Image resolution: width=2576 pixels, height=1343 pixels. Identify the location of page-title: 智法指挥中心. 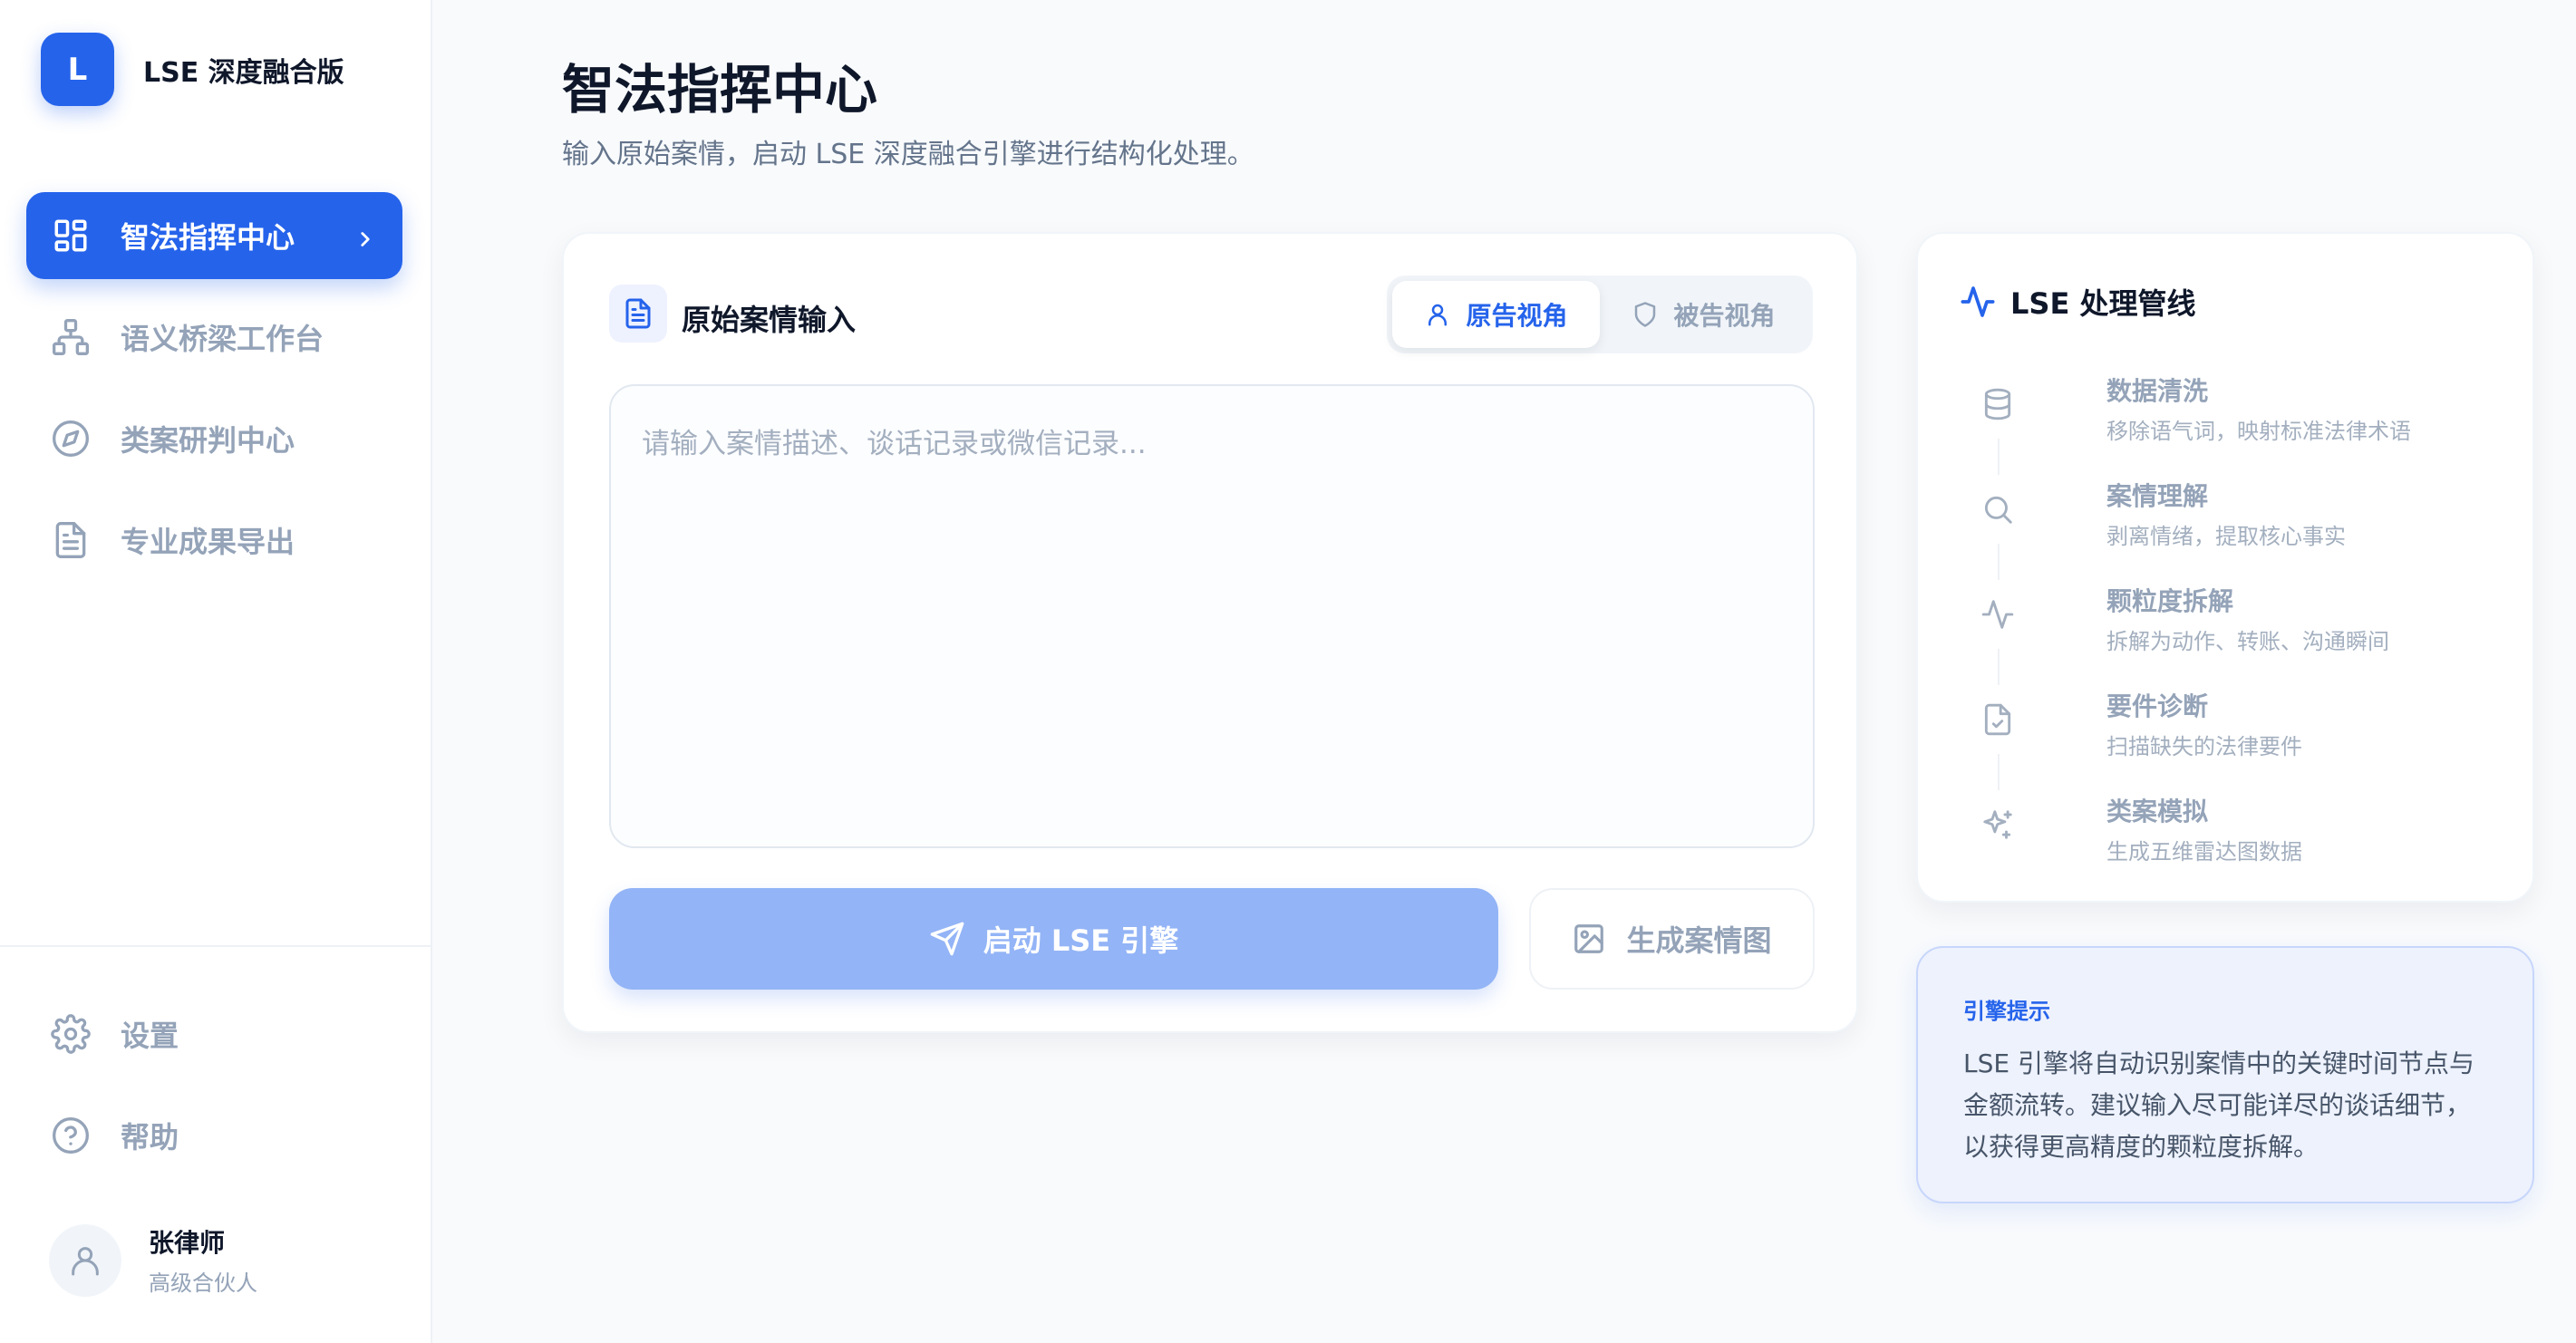
(720, 90).